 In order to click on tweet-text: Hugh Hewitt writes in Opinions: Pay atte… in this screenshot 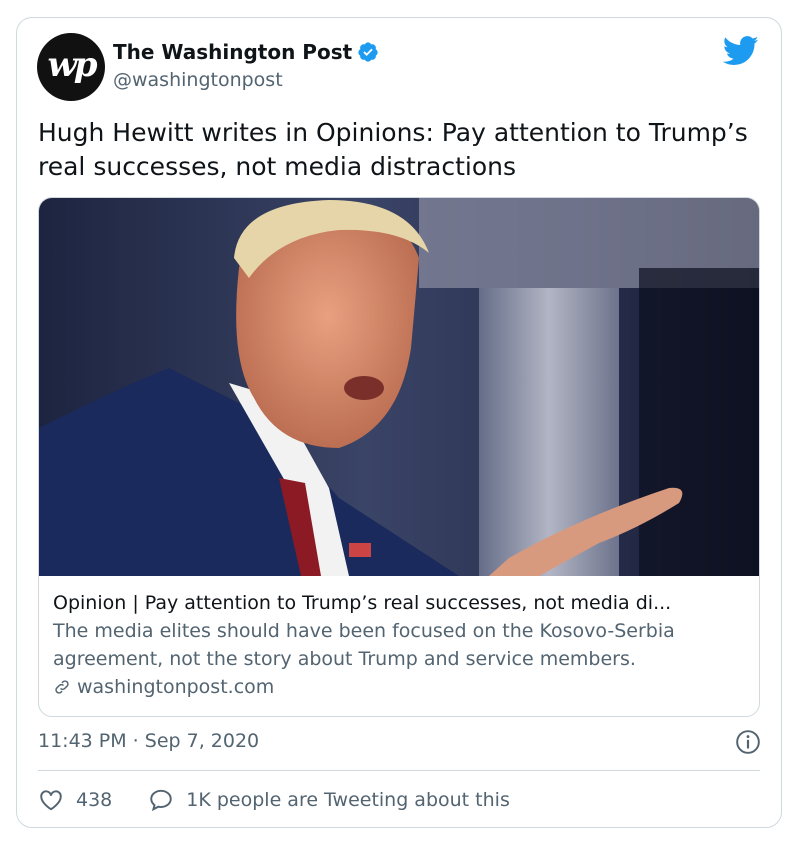, I will do `click(393, 149)`.